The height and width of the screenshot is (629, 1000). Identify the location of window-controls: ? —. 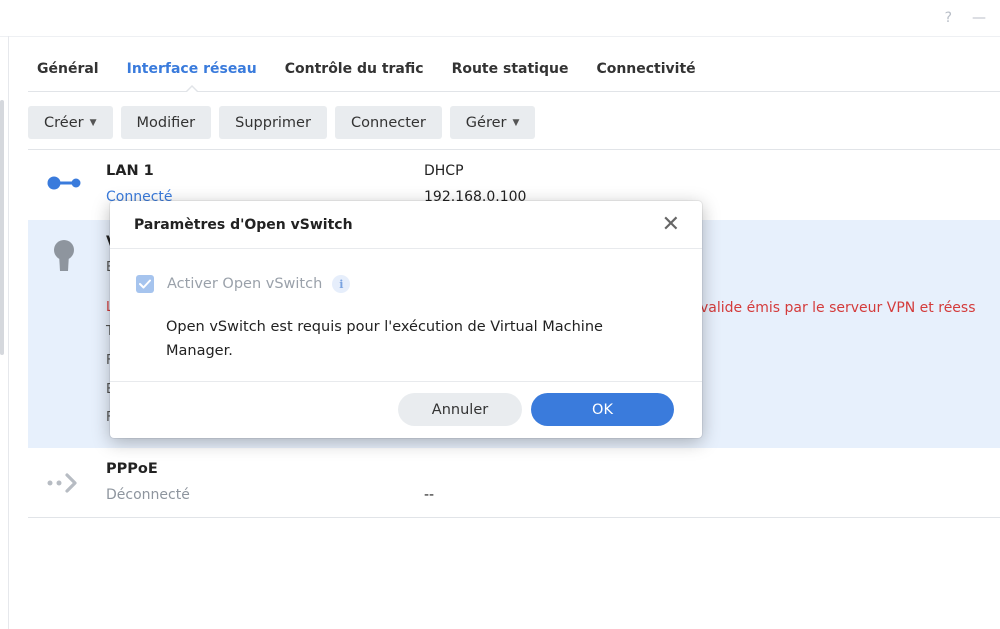
(950, 18).